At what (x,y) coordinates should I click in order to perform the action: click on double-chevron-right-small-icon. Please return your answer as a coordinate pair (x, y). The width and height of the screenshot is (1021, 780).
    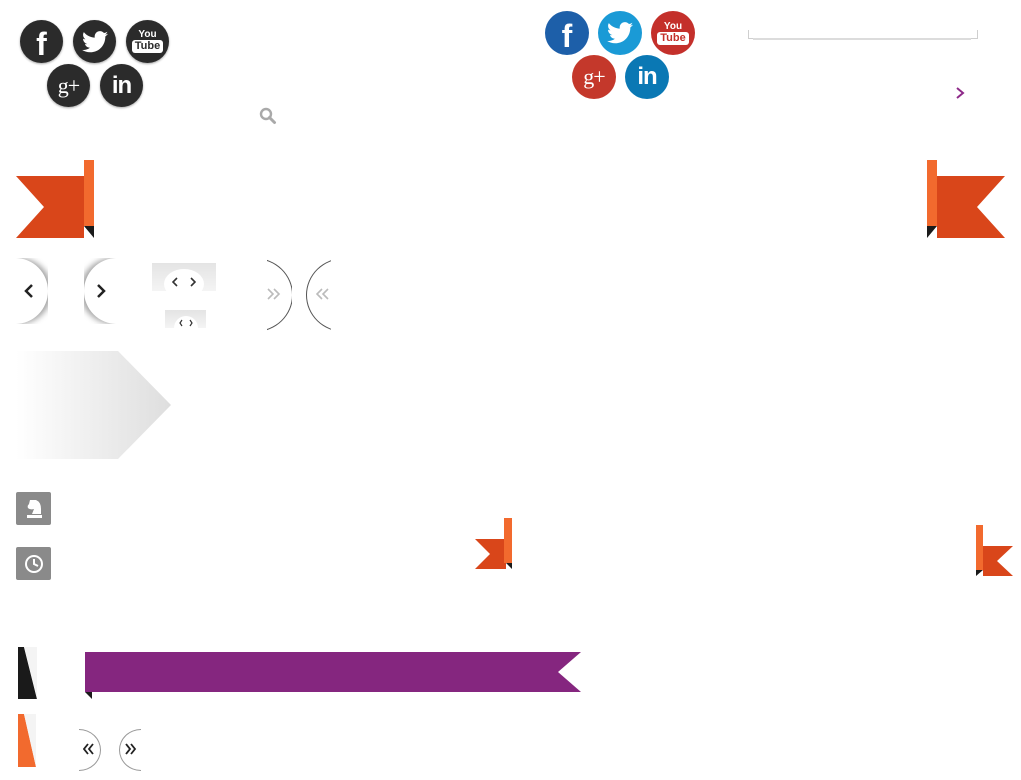
    Looking at the image, I should click on (131, 749).